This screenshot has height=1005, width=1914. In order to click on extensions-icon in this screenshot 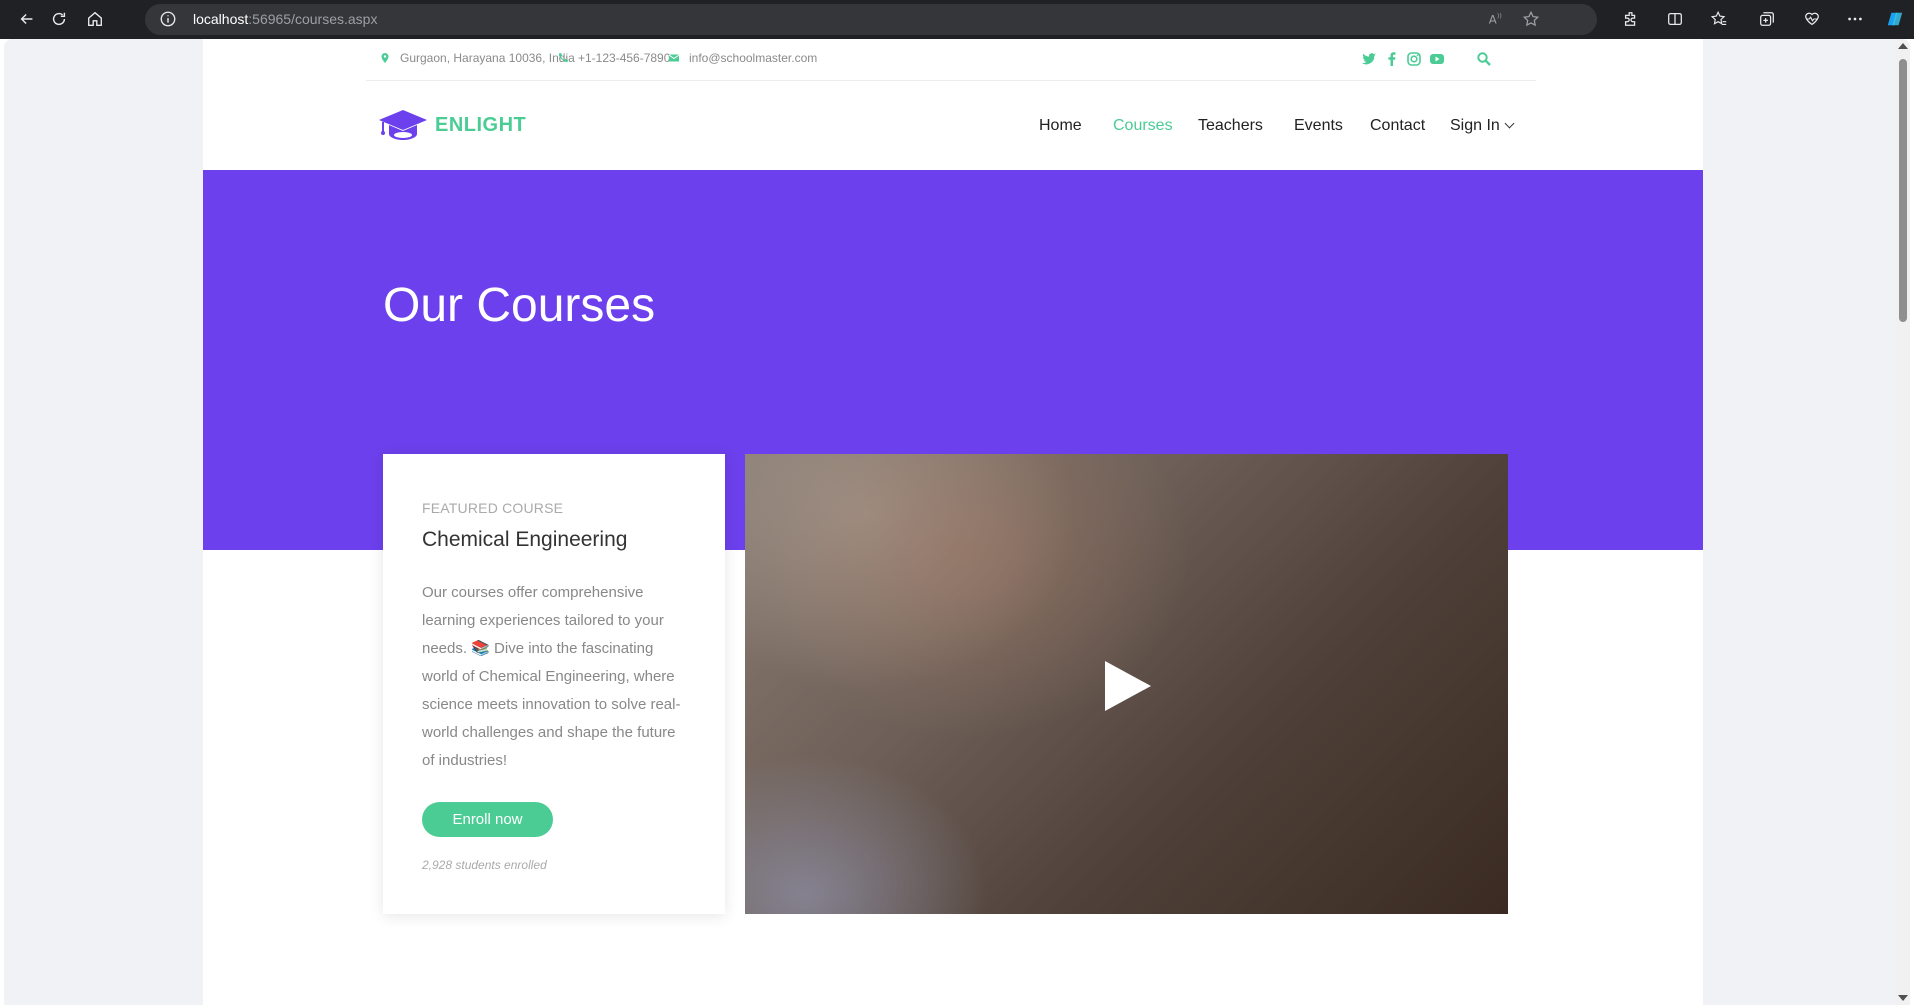, I will do `click(1631, 19)`.